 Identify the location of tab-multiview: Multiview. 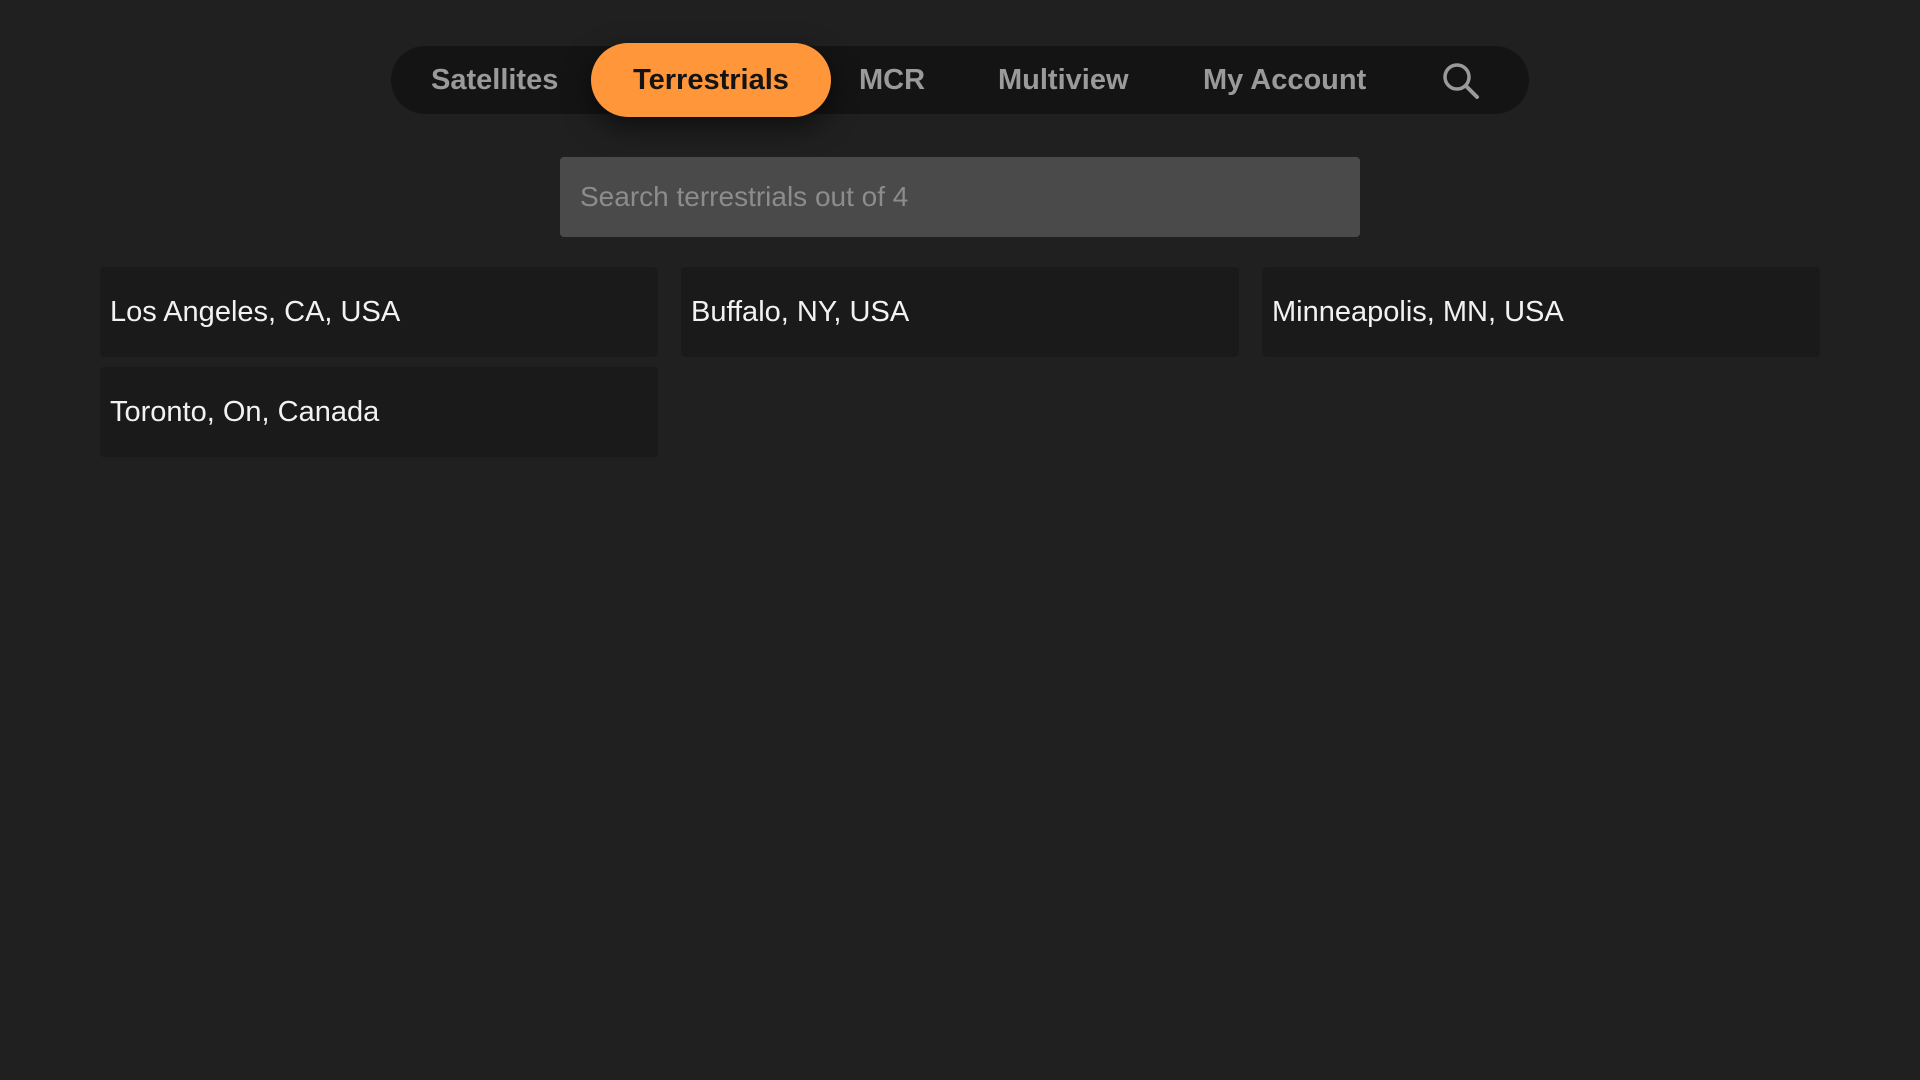
(1063, 80).